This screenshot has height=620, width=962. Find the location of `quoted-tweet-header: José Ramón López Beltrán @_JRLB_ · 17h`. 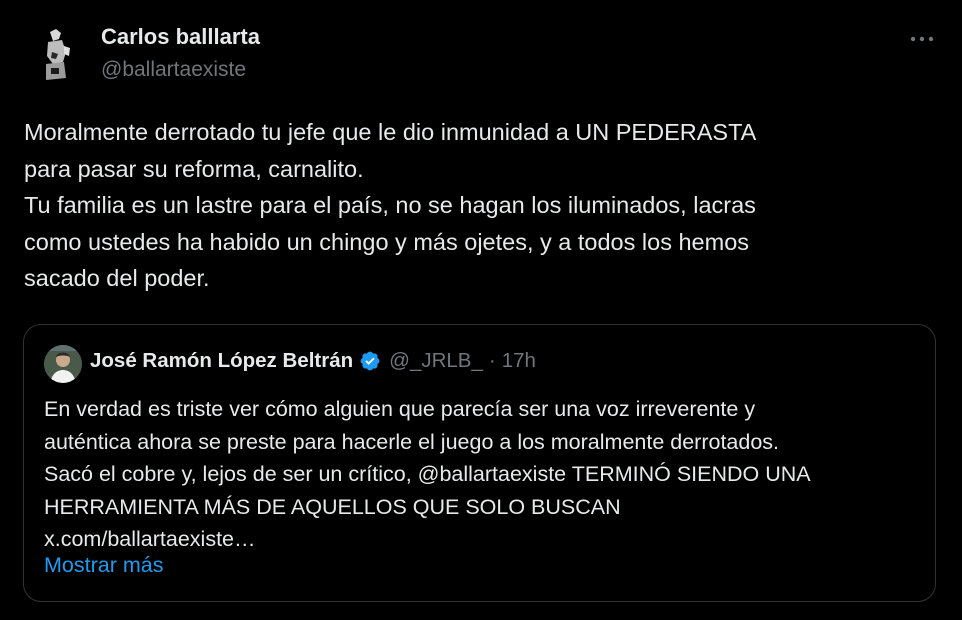

quoted-tweet-header: José Ramón López Beltrán @_JRLB_ · 17h is located at coordinates (313, 361).